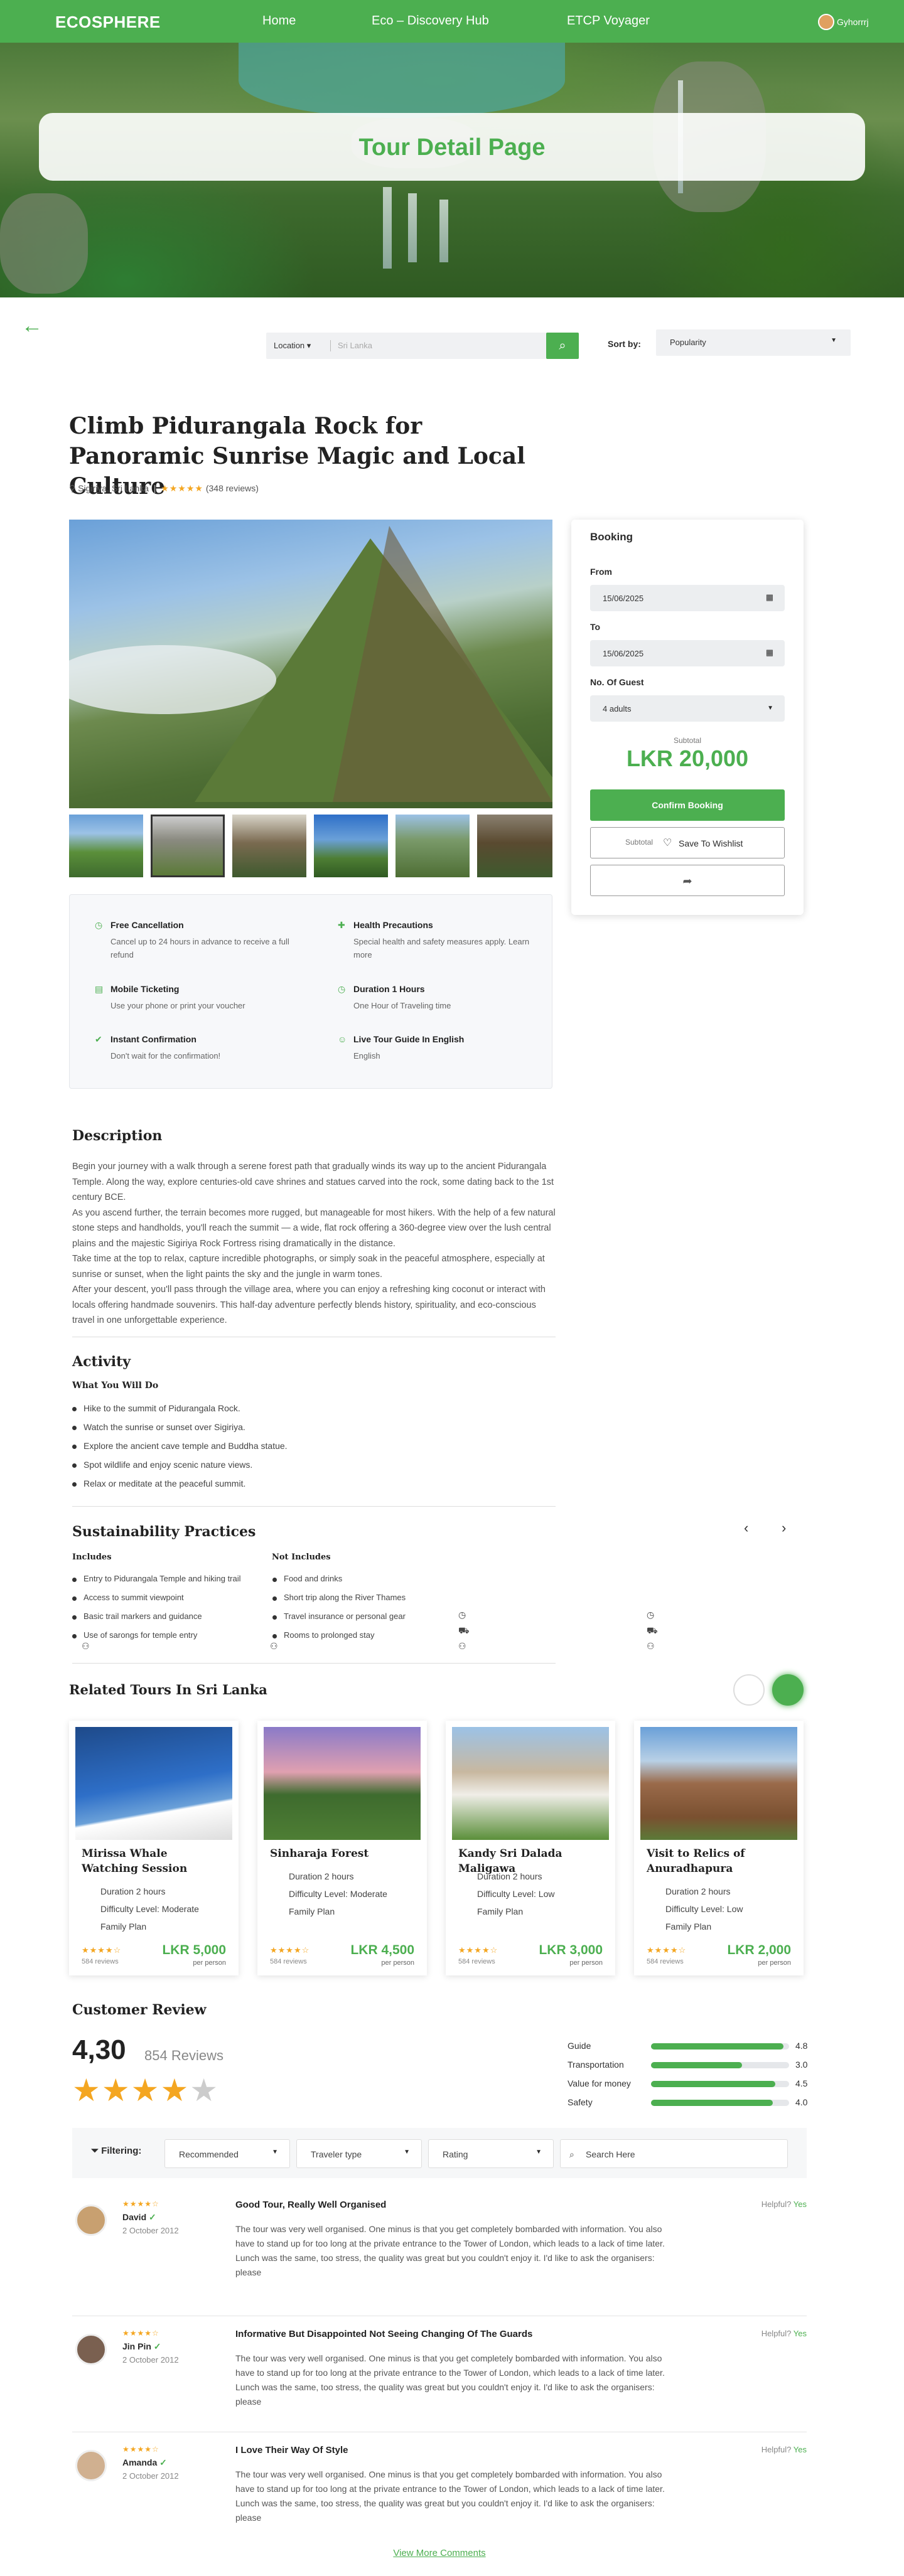  What do you see at coordinates (146, 2090) in the screenshot?
I see `review-stars: ★★★★★` at bounding box center [146, 2090].